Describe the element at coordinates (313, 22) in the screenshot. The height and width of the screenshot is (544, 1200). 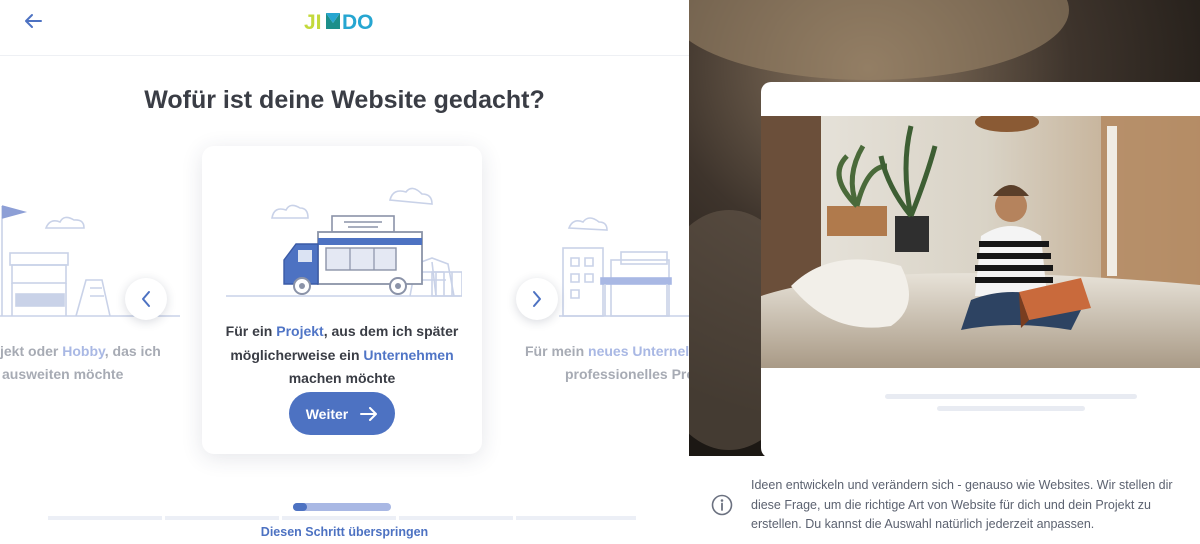
I see `svg-text: JI` at that location.